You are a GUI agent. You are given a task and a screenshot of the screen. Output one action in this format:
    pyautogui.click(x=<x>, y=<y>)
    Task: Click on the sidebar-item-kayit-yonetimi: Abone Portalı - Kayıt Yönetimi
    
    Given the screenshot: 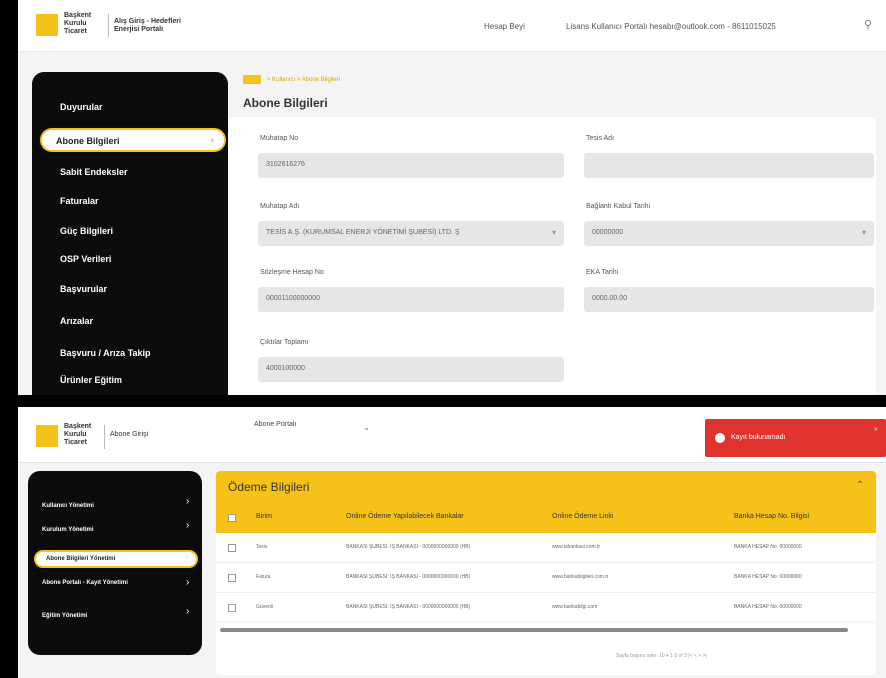 What is the action you would take?
    pyautogui.click(x=102, y=583)
    